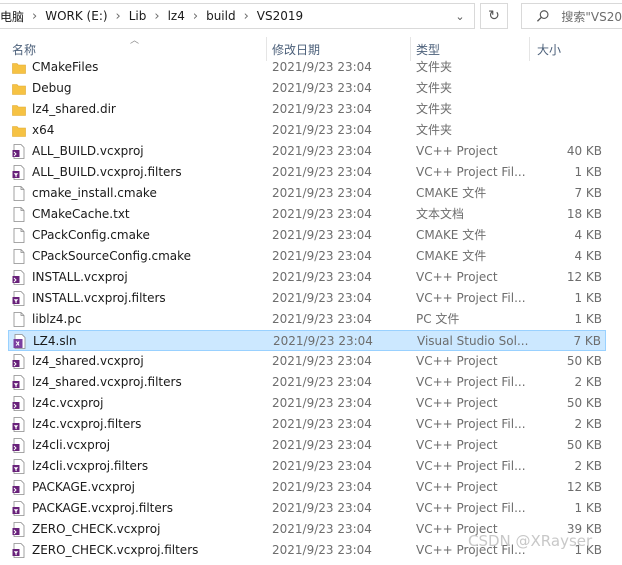  Describe the element at coordinates (138, 16) in the screenshot. I see `breadcrumb-item-lib: Lib` at that location.